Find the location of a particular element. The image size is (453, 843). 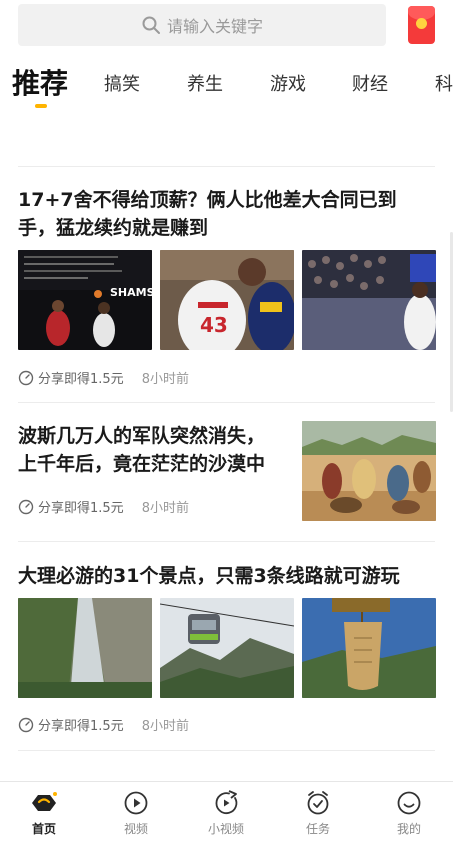

nav-label: 视频 is located at coordinates (135, 829).